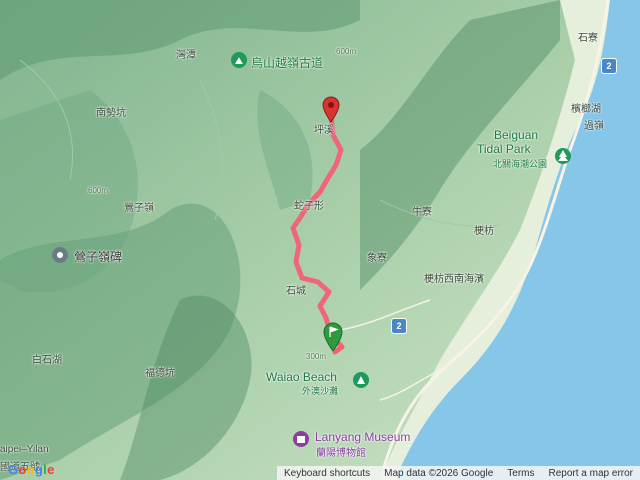 The width and height of the screenshot is (640, 480). What do you see at coordinates (98, 256) in the screenshot?
I see `monument-label: 鶯子嶺碑` at bounding box center [98, 256].